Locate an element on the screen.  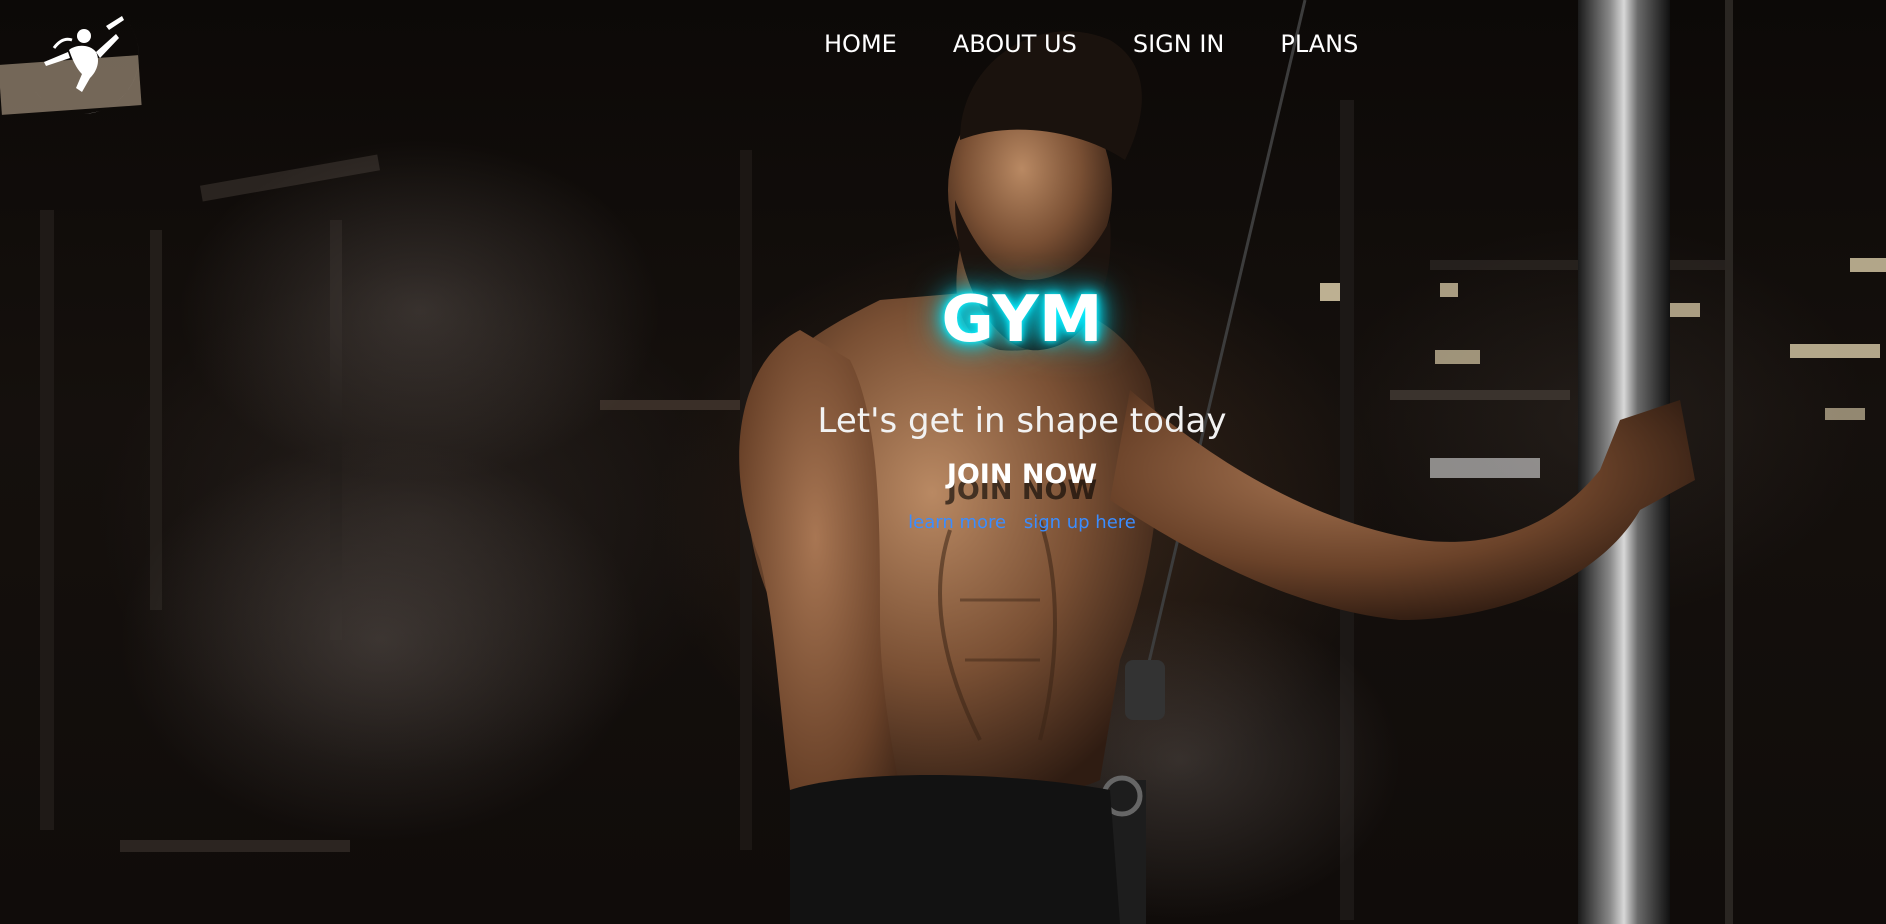
hero-title: GYM is located at coordinates (1022, 320).